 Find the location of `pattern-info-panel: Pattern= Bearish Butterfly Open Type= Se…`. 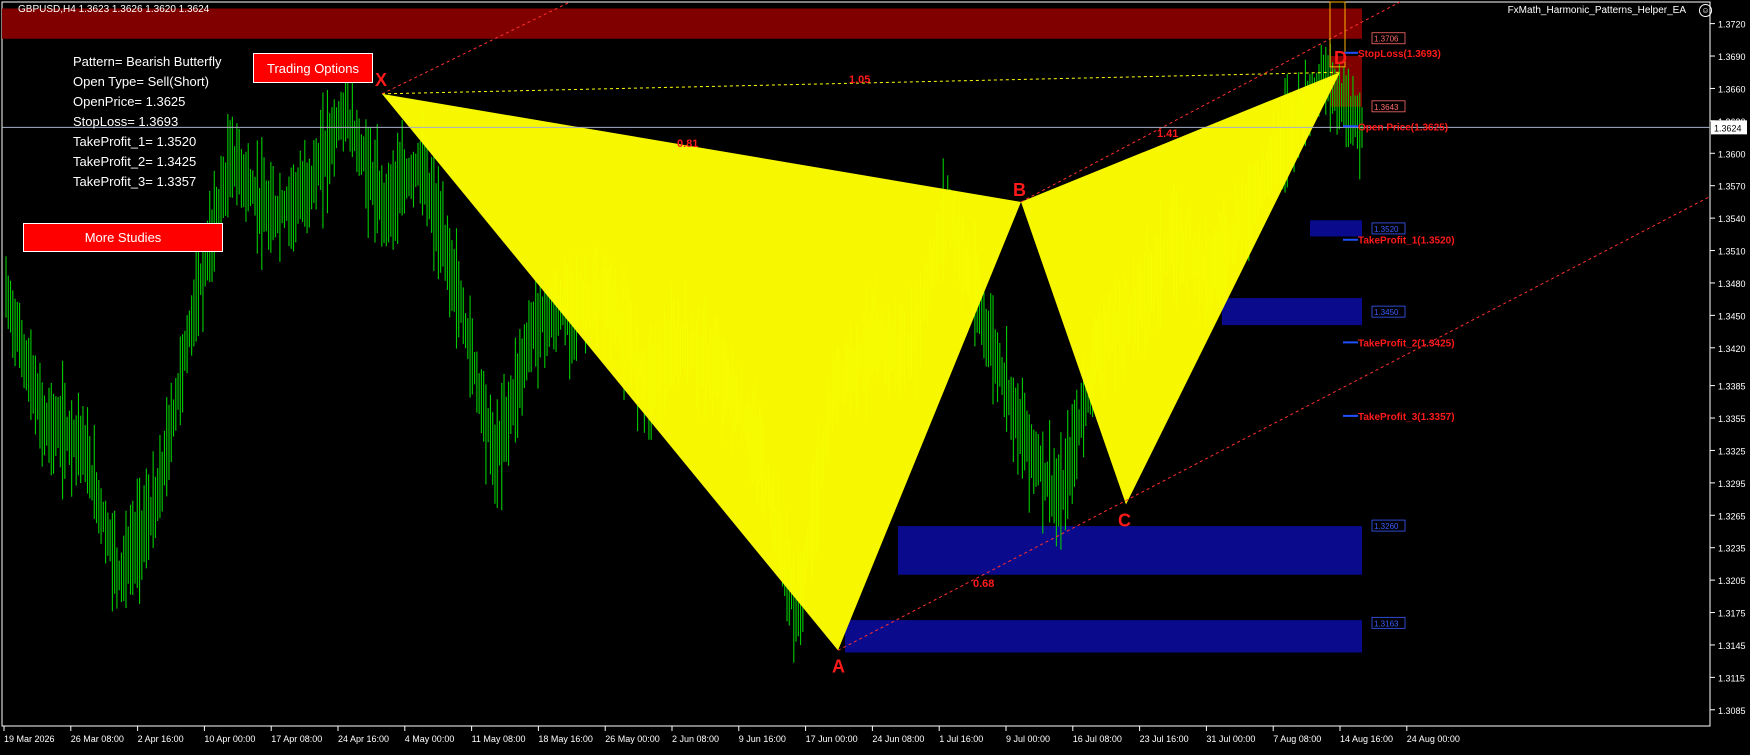

pattern-info-panel: Pattern= Bearish Butterfly Open Type= Se… is located at coordinates (147, 122).